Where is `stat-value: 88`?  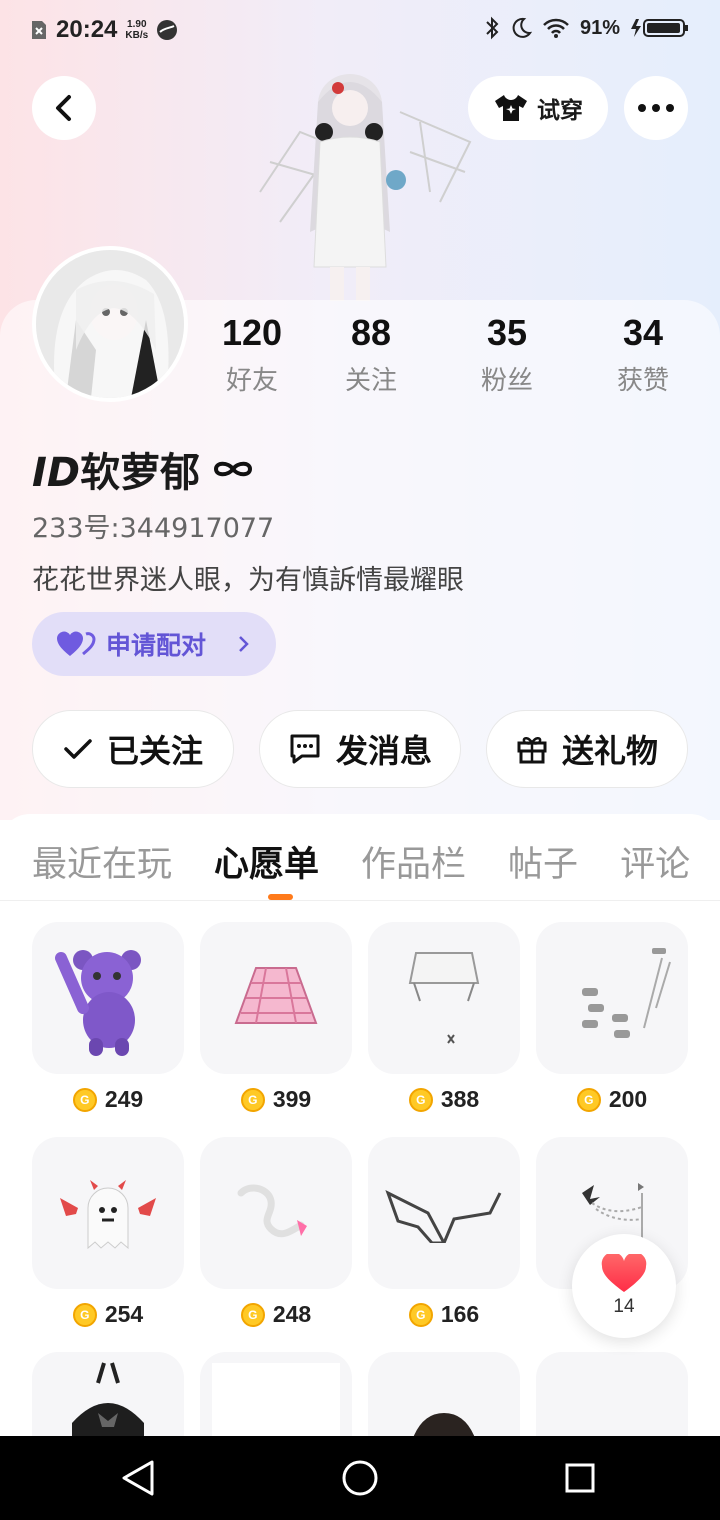 stat-value: 88 is located at coordinates (371, 332).